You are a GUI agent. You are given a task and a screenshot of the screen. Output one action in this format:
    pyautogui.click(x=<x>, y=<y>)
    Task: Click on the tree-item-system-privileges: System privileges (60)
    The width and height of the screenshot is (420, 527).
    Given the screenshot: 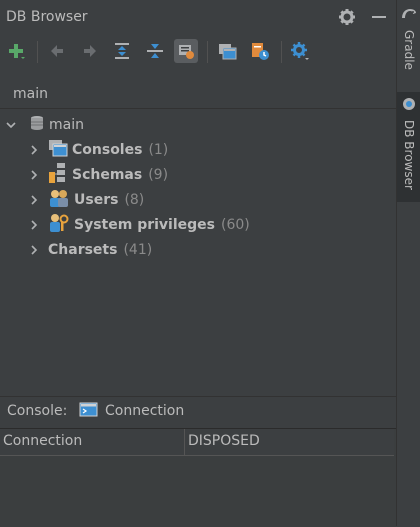 What is the action you would take?
    pyautogui.click(x=139, y=224)
    